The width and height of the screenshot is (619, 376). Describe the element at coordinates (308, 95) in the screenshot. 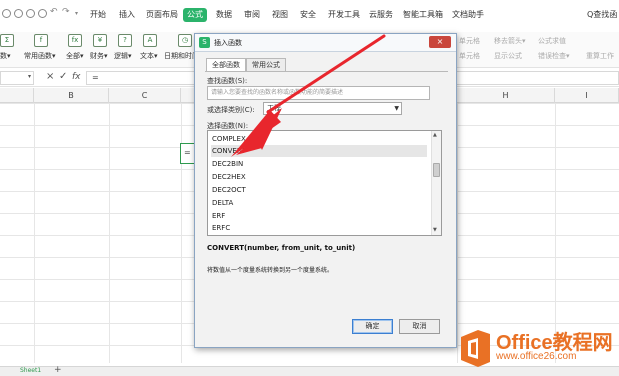

I see `annotation-arrow` at that location.